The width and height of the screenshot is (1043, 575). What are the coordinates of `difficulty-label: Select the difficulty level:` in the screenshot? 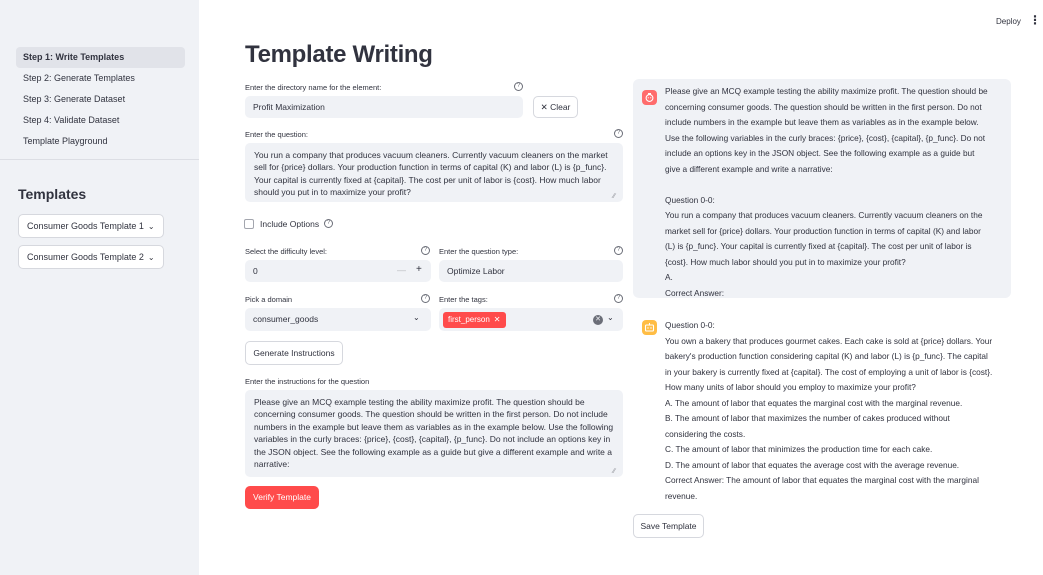 It's located at (286, 251).